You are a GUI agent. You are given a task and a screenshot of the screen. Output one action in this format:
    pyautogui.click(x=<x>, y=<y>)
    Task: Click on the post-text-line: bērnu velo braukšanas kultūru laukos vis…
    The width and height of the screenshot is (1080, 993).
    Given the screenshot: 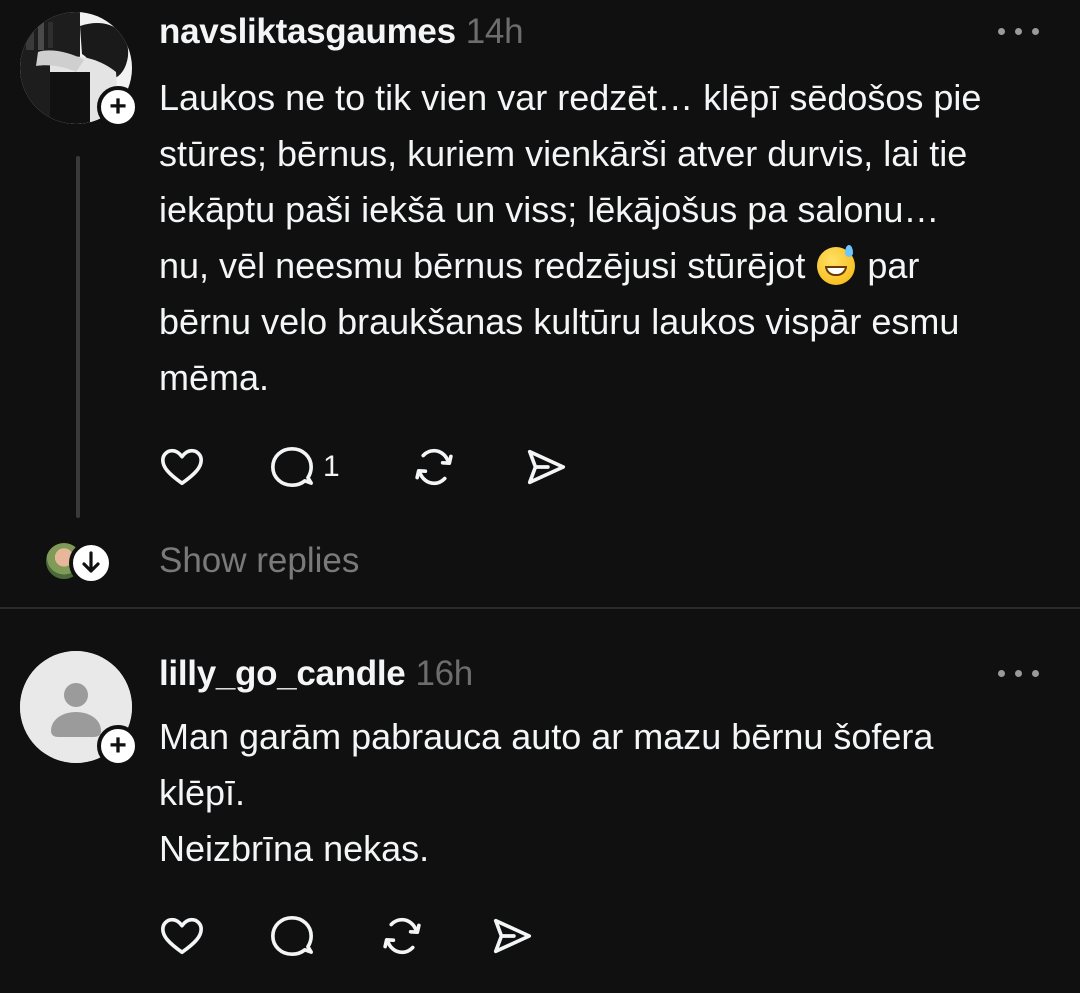 What is the action you would take?
    pyautogui.click(x=559, y=321)
    